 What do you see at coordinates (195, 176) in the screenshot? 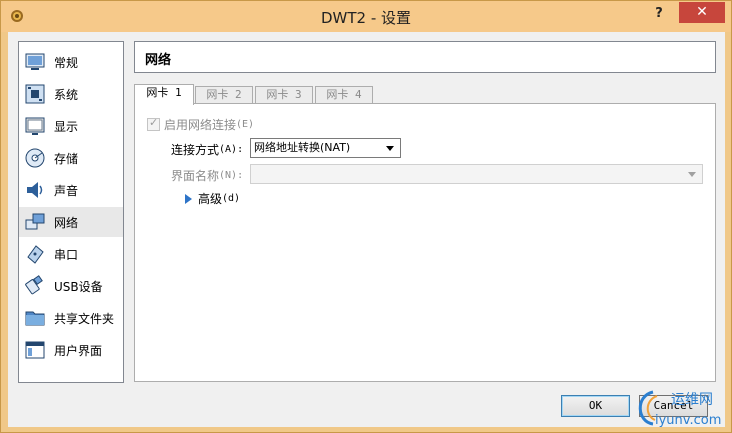
I see `adapter-name-label: 界面名称` at bounding box center [195, 176].